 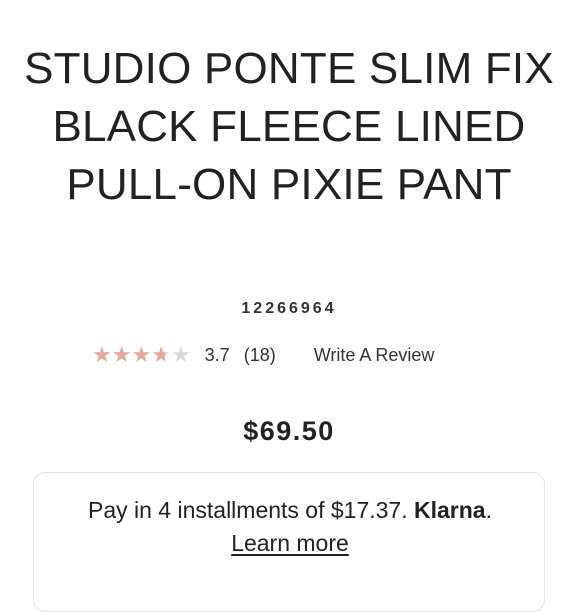 I want to click on klarna-installment-text: Pay in 4 installments of $17.37., so click(x=247, y=510).